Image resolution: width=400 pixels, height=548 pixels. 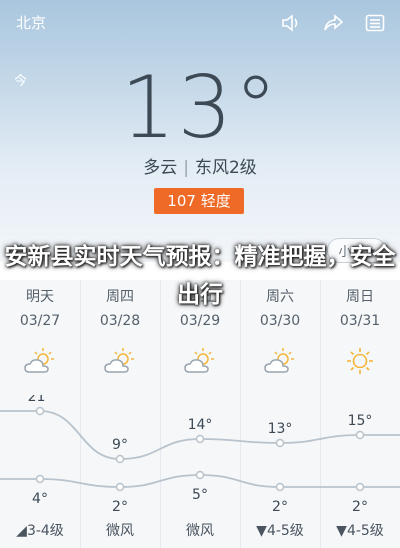 I want to click on forecast-dates: 03/27 03/28 03/29 03/30 03/31, so click(x=200, y=321).